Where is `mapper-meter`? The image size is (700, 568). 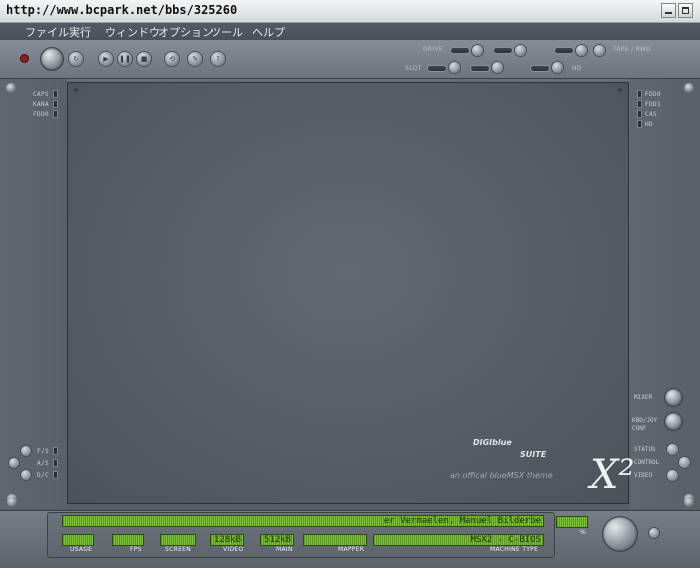 mapper-meter is located at coordinates (335, 540).